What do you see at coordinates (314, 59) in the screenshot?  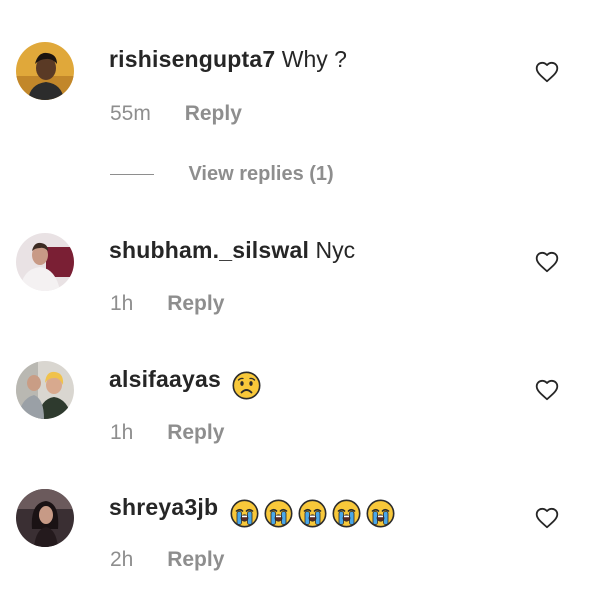 I see `comment-text: Why ?` at bounding box center [314, 59].